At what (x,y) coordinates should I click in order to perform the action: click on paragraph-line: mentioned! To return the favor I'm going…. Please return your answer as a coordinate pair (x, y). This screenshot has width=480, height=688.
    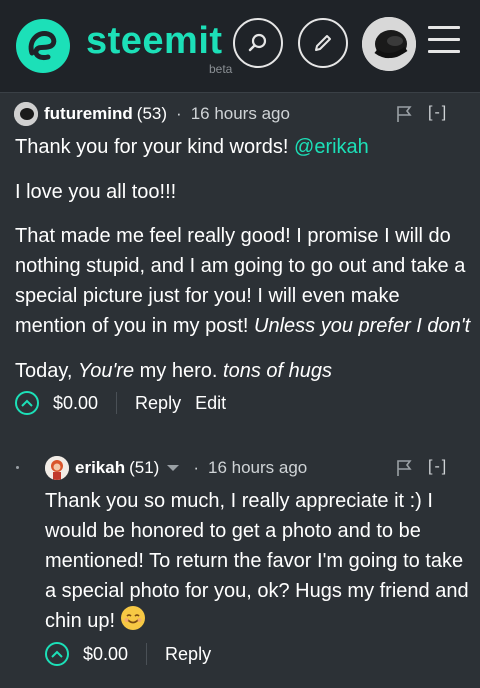
    Looking at the image, I should click on (254, 561).